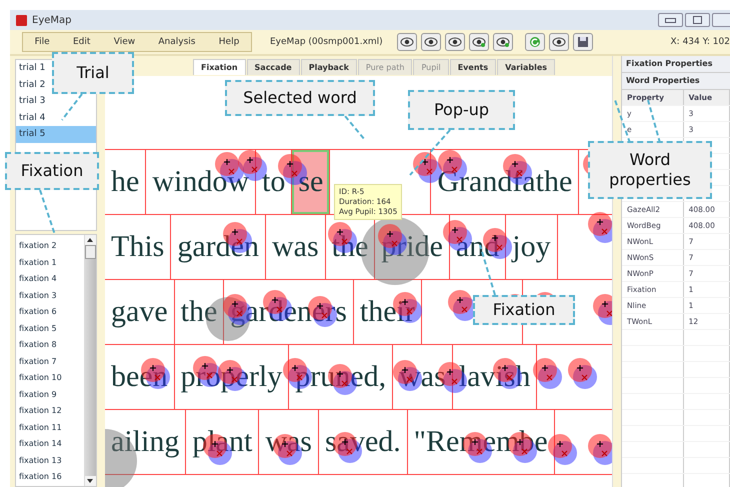 The width and height of the screenshot is (730, 487). Describe the element at coordinates (50, 460) in the screenshot. I see `fixation-item: fixation 13` at that location.